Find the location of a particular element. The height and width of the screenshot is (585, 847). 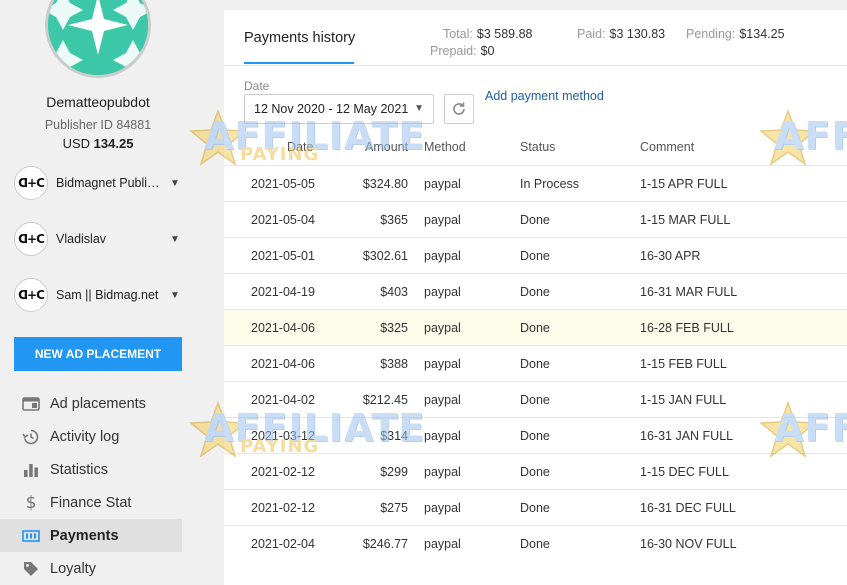

payments-icon is located at coordinates (31, 536).